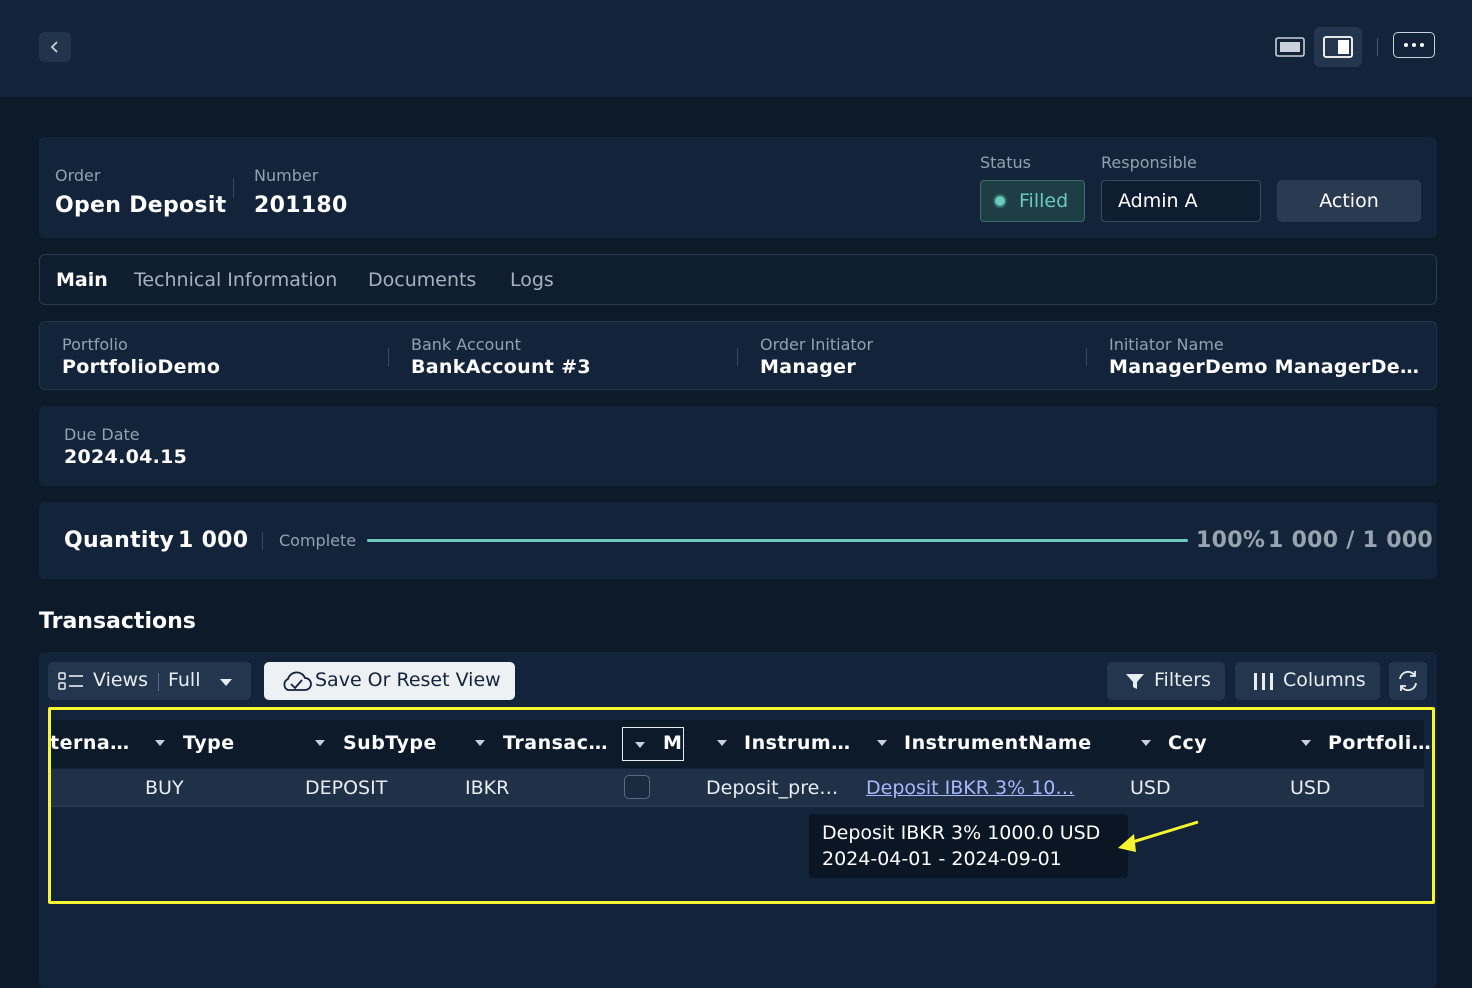 Image resolution: width=1472 pixels, height=988 pixels. What do you see at coordinates (942, 859) in the screenshot?
I see `tooltip-line-2: 2024-04-01 - 2024-09-01` at bounding box center [942, 859].